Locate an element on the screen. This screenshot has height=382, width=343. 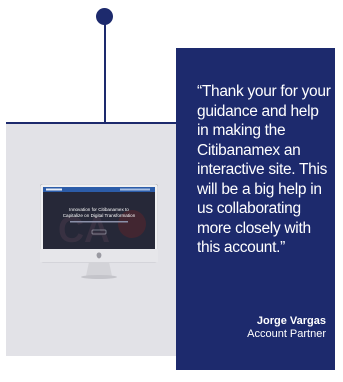
author-role: Account Partner is located at coordinates (286, 334).